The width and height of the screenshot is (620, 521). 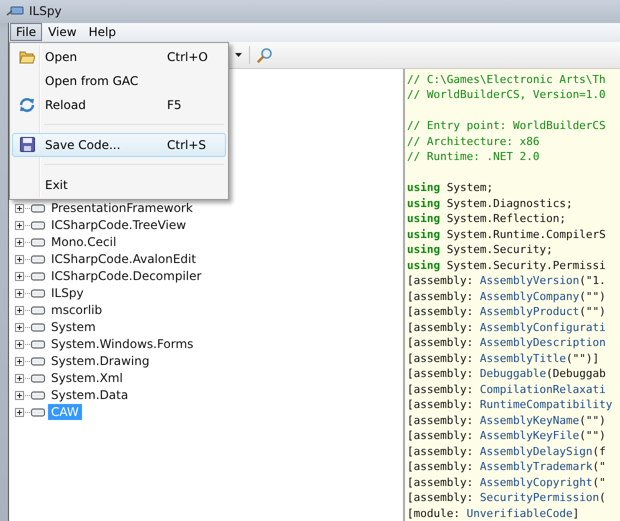 What do you see at coordinates (119, 56) in the screenshot?
I see `menu-entry: Open Ctrl+O` at bounding box center [119, 56].